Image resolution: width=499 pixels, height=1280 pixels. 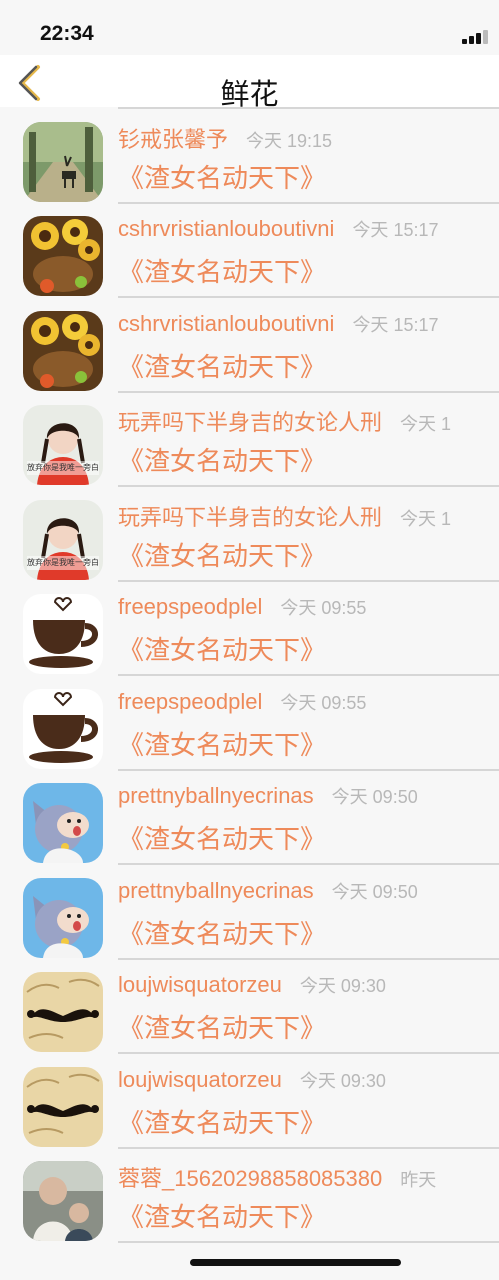 What do you see at coordinates (67, 33) in the screenshot?
I see `status-time: 22:34` at bounding box center [67, 33].